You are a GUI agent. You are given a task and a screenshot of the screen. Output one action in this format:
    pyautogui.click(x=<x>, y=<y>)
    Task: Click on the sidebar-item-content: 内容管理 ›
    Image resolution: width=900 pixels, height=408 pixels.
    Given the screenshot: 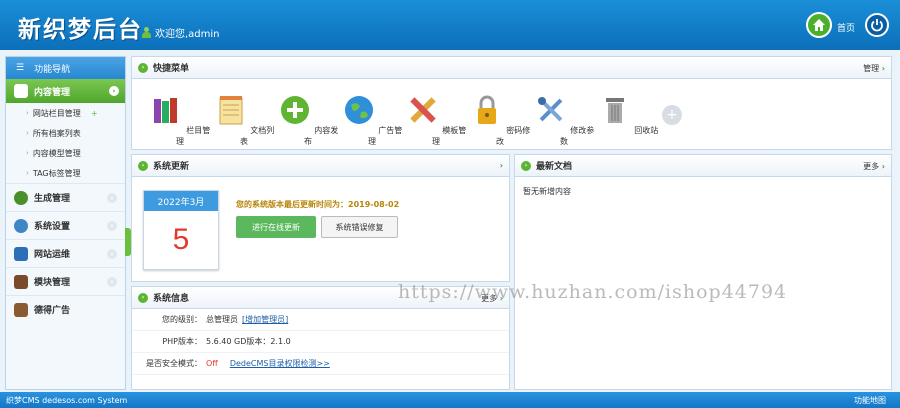 What is the action you would take?
    pyautogui.click(x=65, y=91)
    